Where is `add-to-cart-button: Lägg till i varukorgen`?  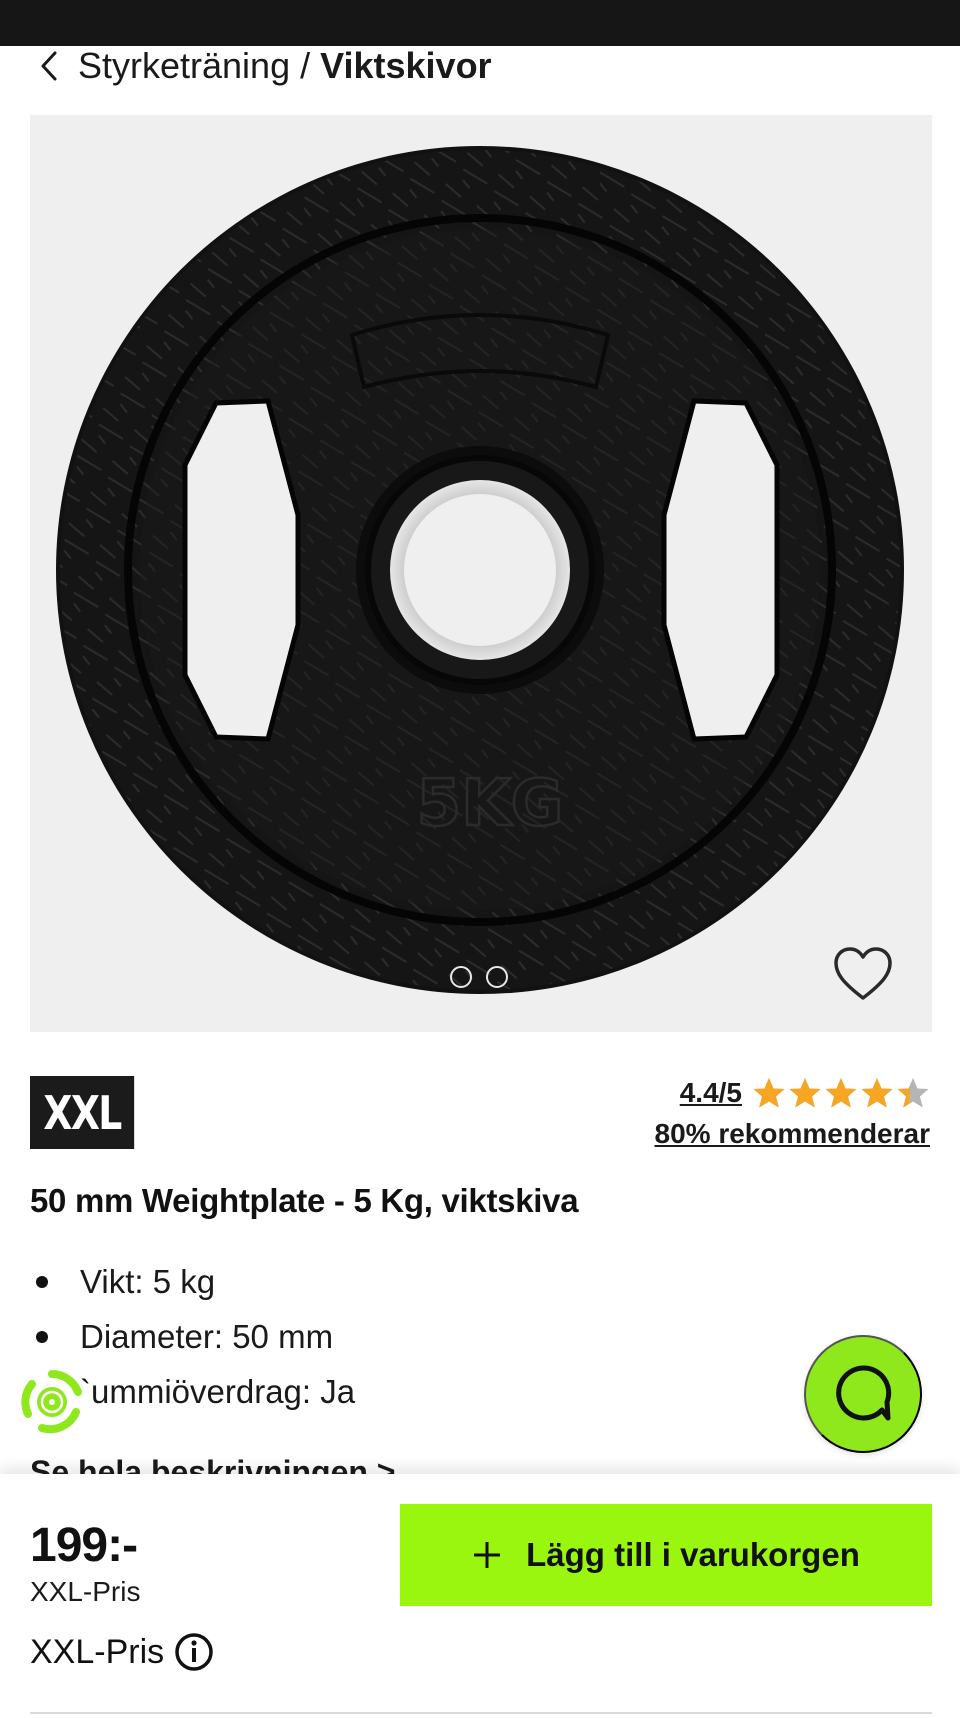 add-to-cart-button: Lägg till i varukorgen is located at coordinates (666, 1555).